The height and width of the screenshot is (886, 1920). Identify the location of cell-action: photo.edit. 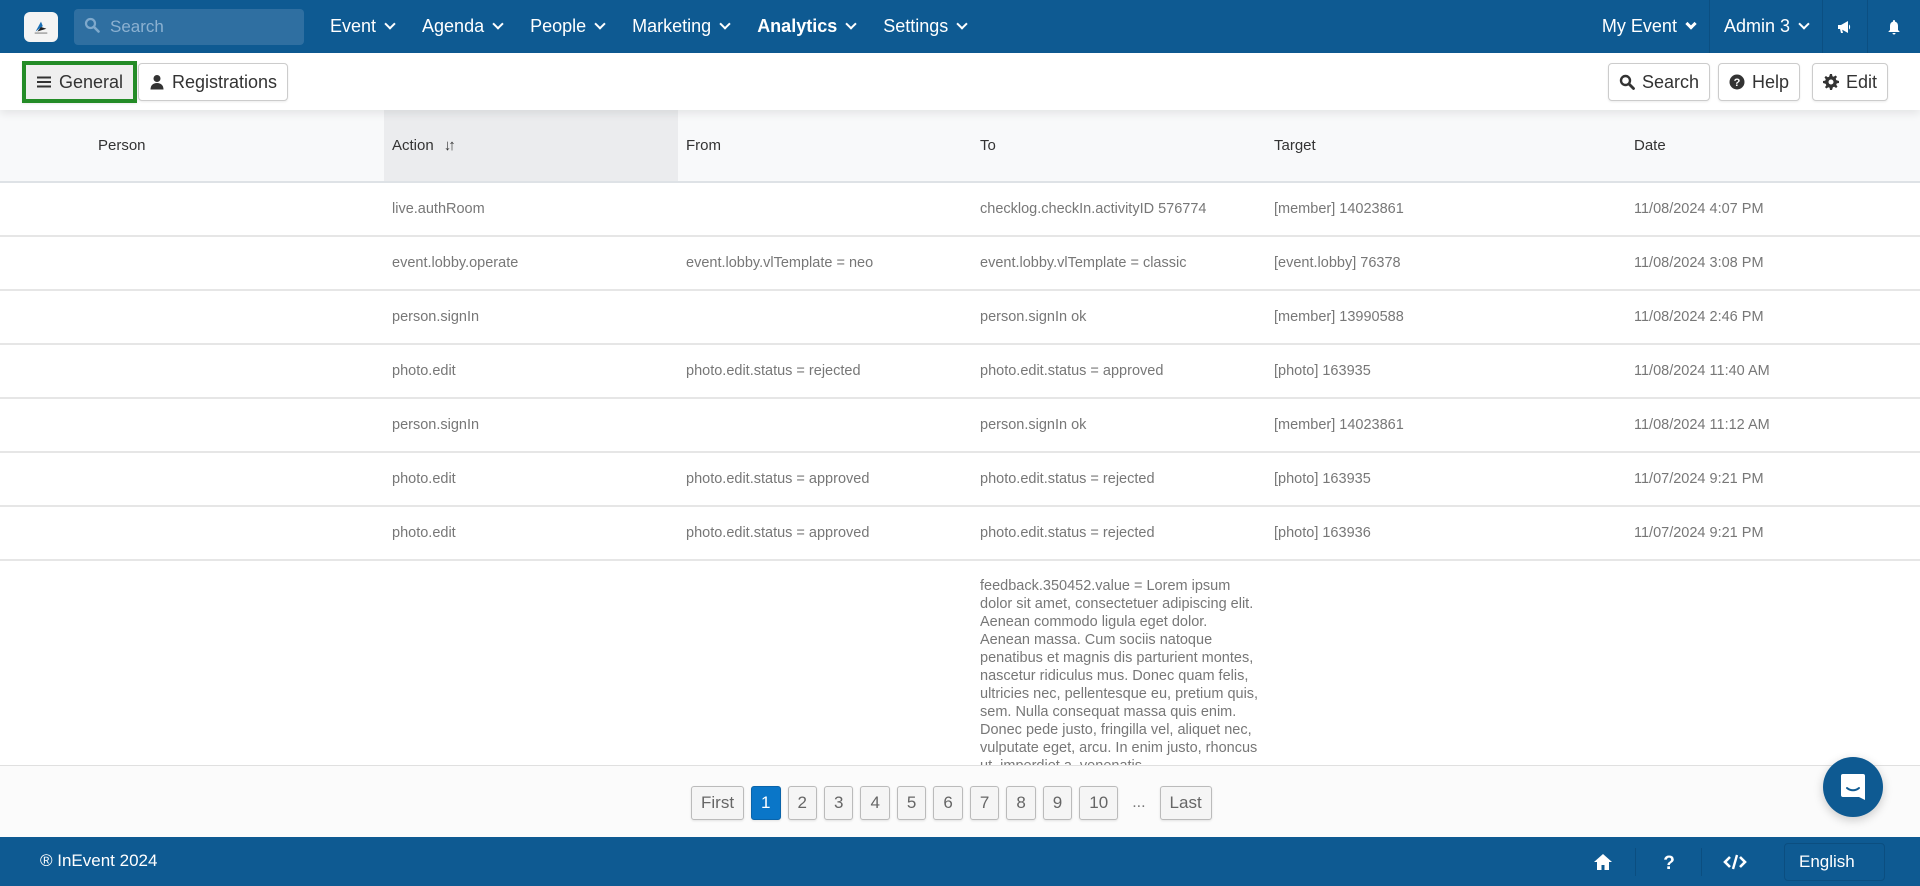
(531, 479).